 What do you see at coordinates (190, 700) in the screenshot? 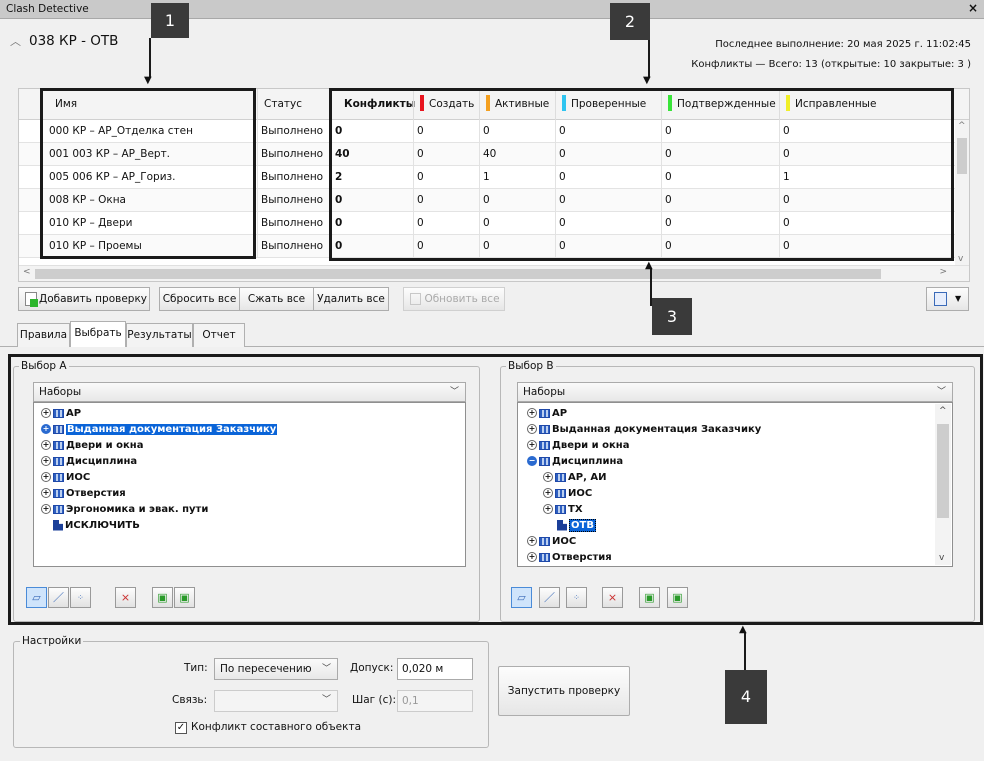
I see `link-label: Связь:` at bounding box center [190, 700].